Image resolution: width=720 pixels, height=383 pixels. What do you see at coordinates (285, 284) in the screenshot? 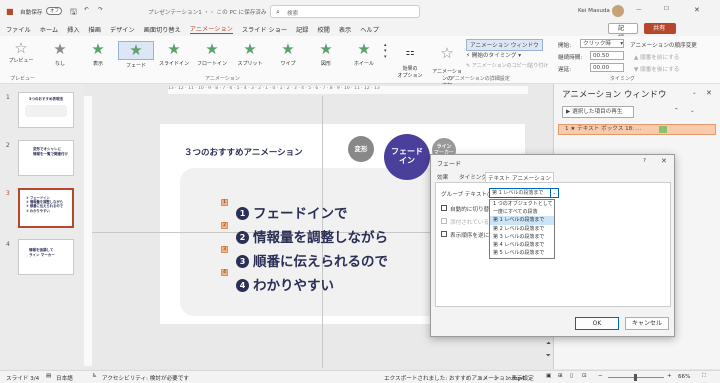
I see `bullet-item: 4 わかりやすい` at bounding box center [285, 284].